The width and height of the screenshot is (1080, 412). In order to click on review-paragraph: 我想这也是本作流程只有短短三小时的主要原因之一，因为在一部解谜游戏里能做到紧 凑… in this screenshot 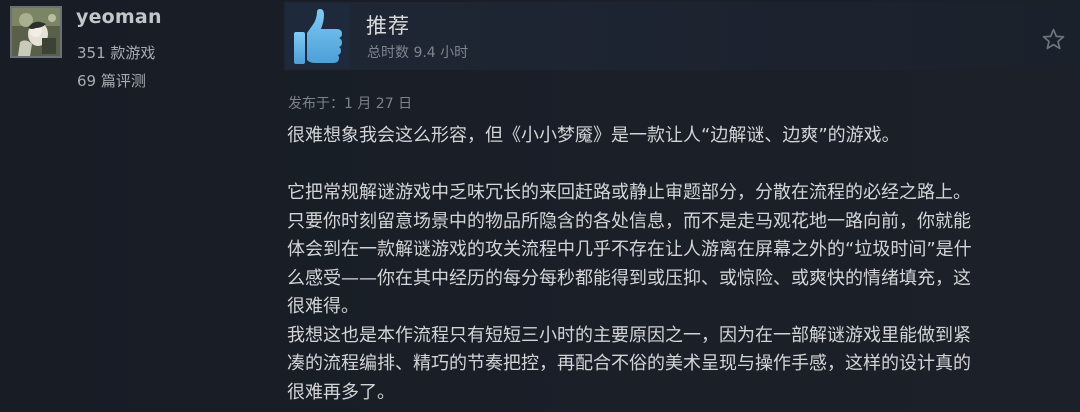, I will do `click(629, 363)`.